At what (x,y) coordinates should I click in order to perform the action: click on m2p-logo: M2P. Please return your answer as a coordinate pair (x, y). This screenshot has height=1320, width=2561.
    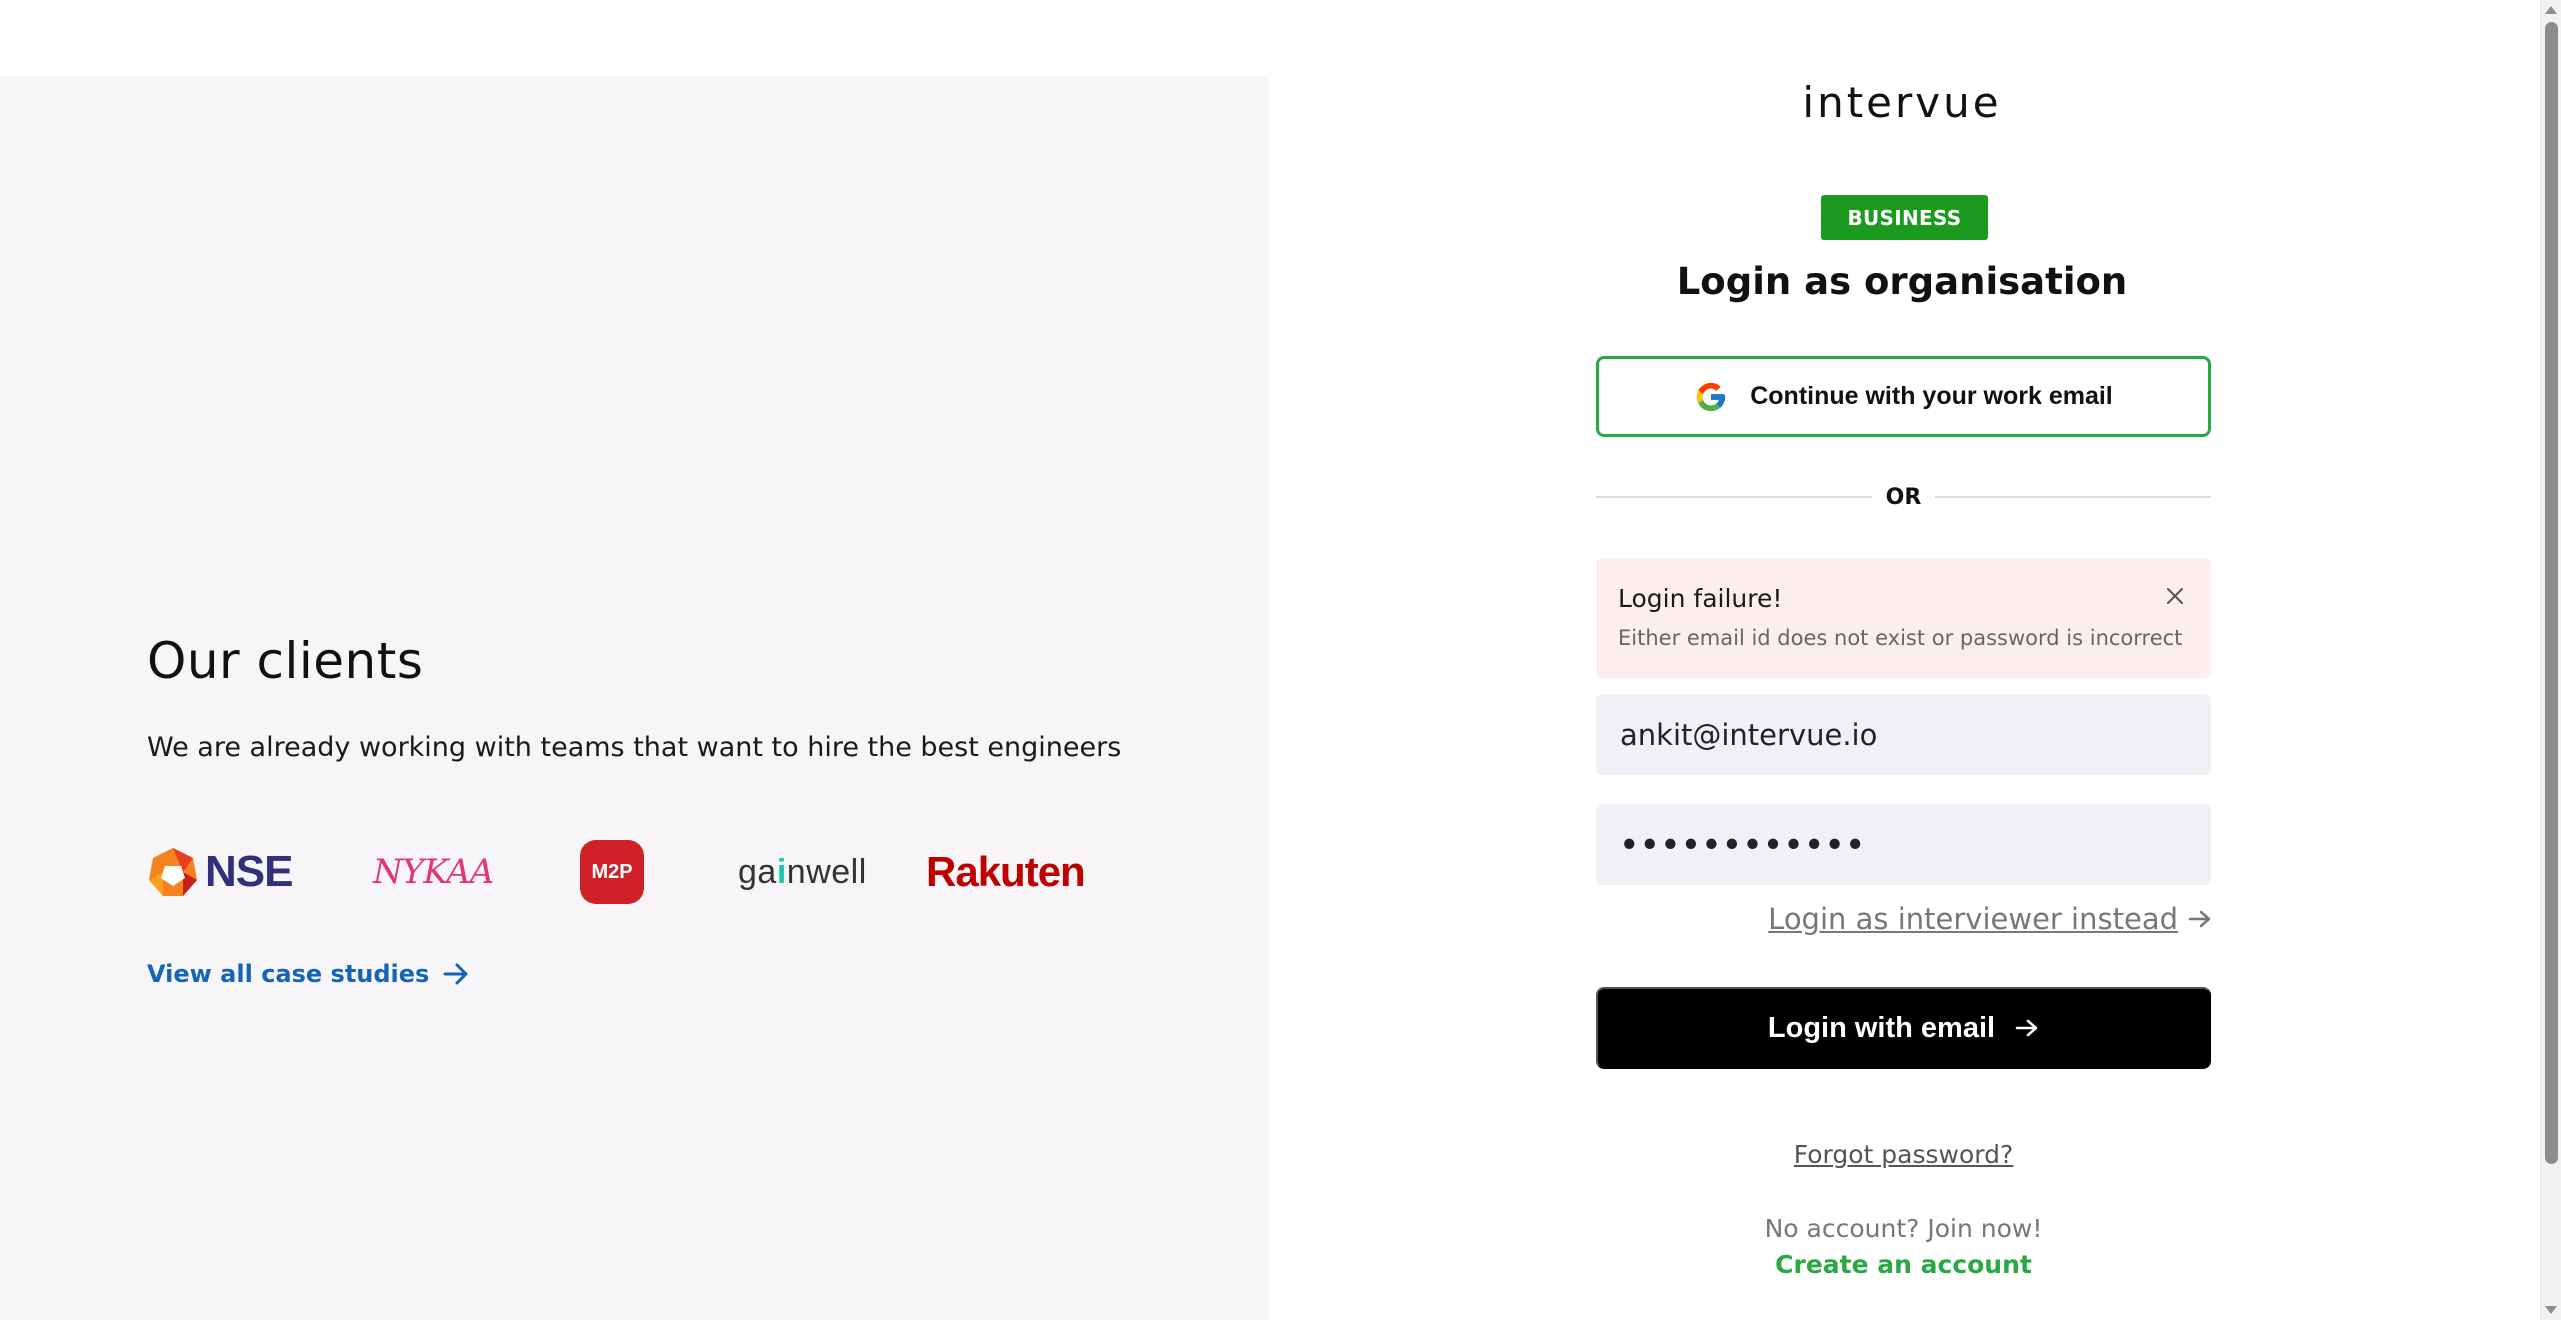
    Looking at the image, I should click on (612, 872).